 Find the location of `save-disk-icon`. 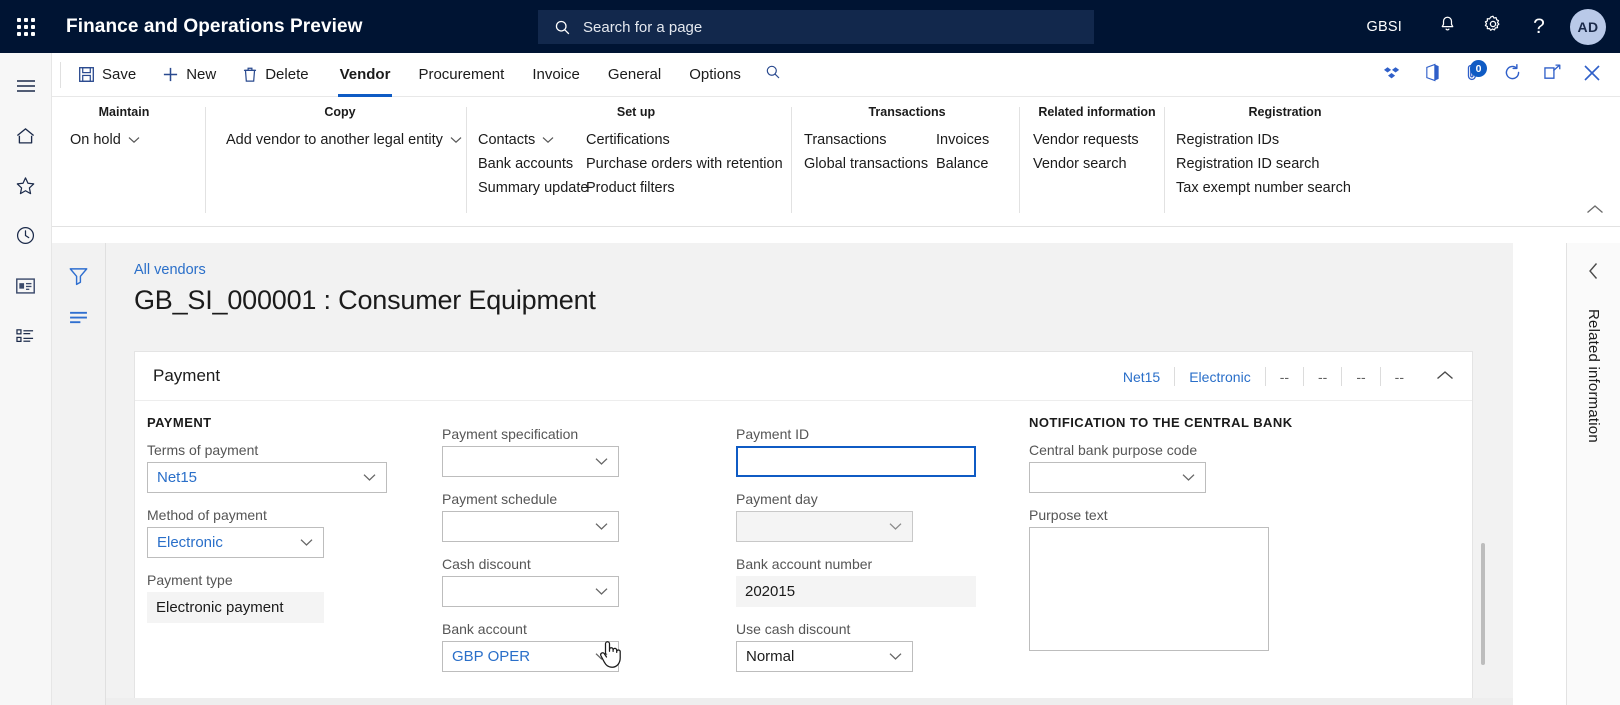

save-disk-icon is located at coordinates (86, 74).